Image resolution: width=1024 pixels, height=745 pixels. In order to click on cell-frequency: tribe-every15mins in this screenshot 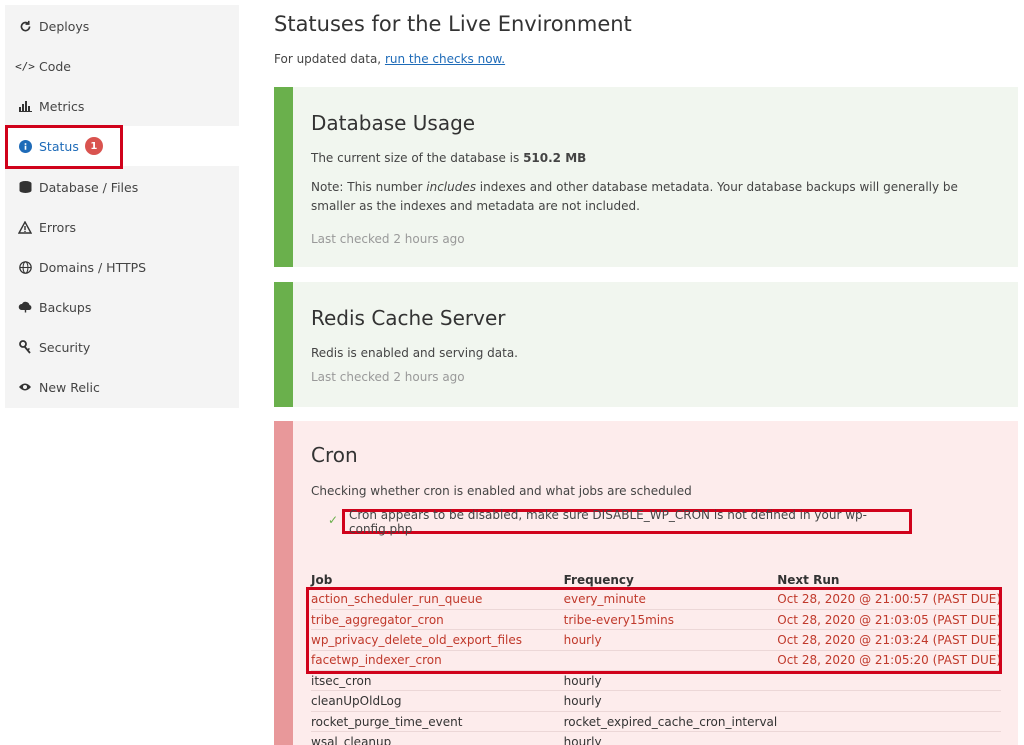, I will do `click(670, 619)`.